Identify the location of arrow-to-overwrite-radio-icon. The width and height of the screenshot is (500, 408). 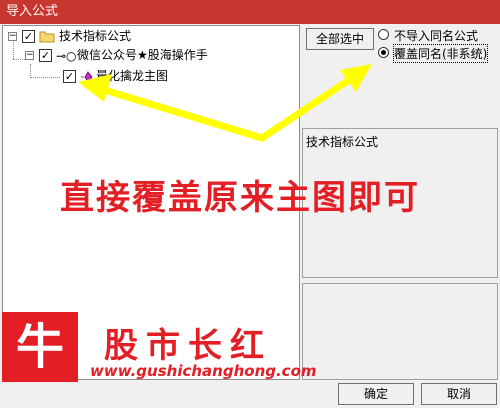
(315, 103).